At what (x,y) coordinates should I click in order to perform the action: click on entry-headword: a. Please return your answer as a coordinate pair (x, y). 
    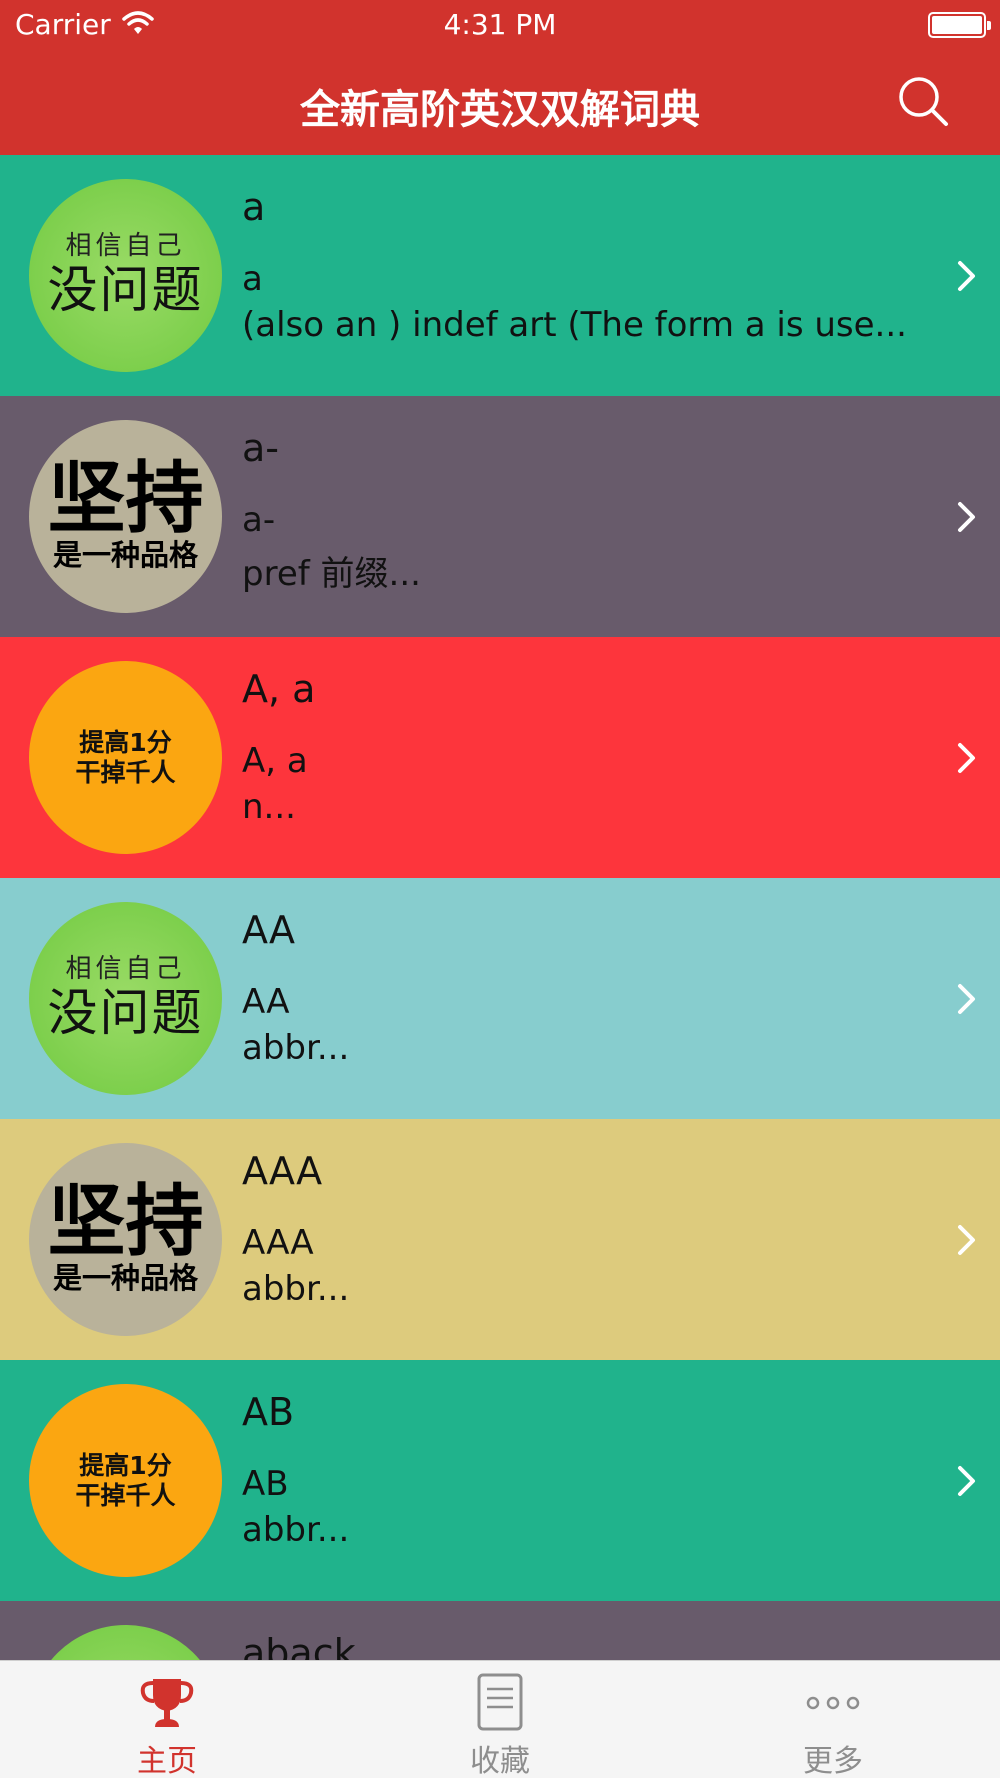
    Looking at the image, I should click on (252, 279).